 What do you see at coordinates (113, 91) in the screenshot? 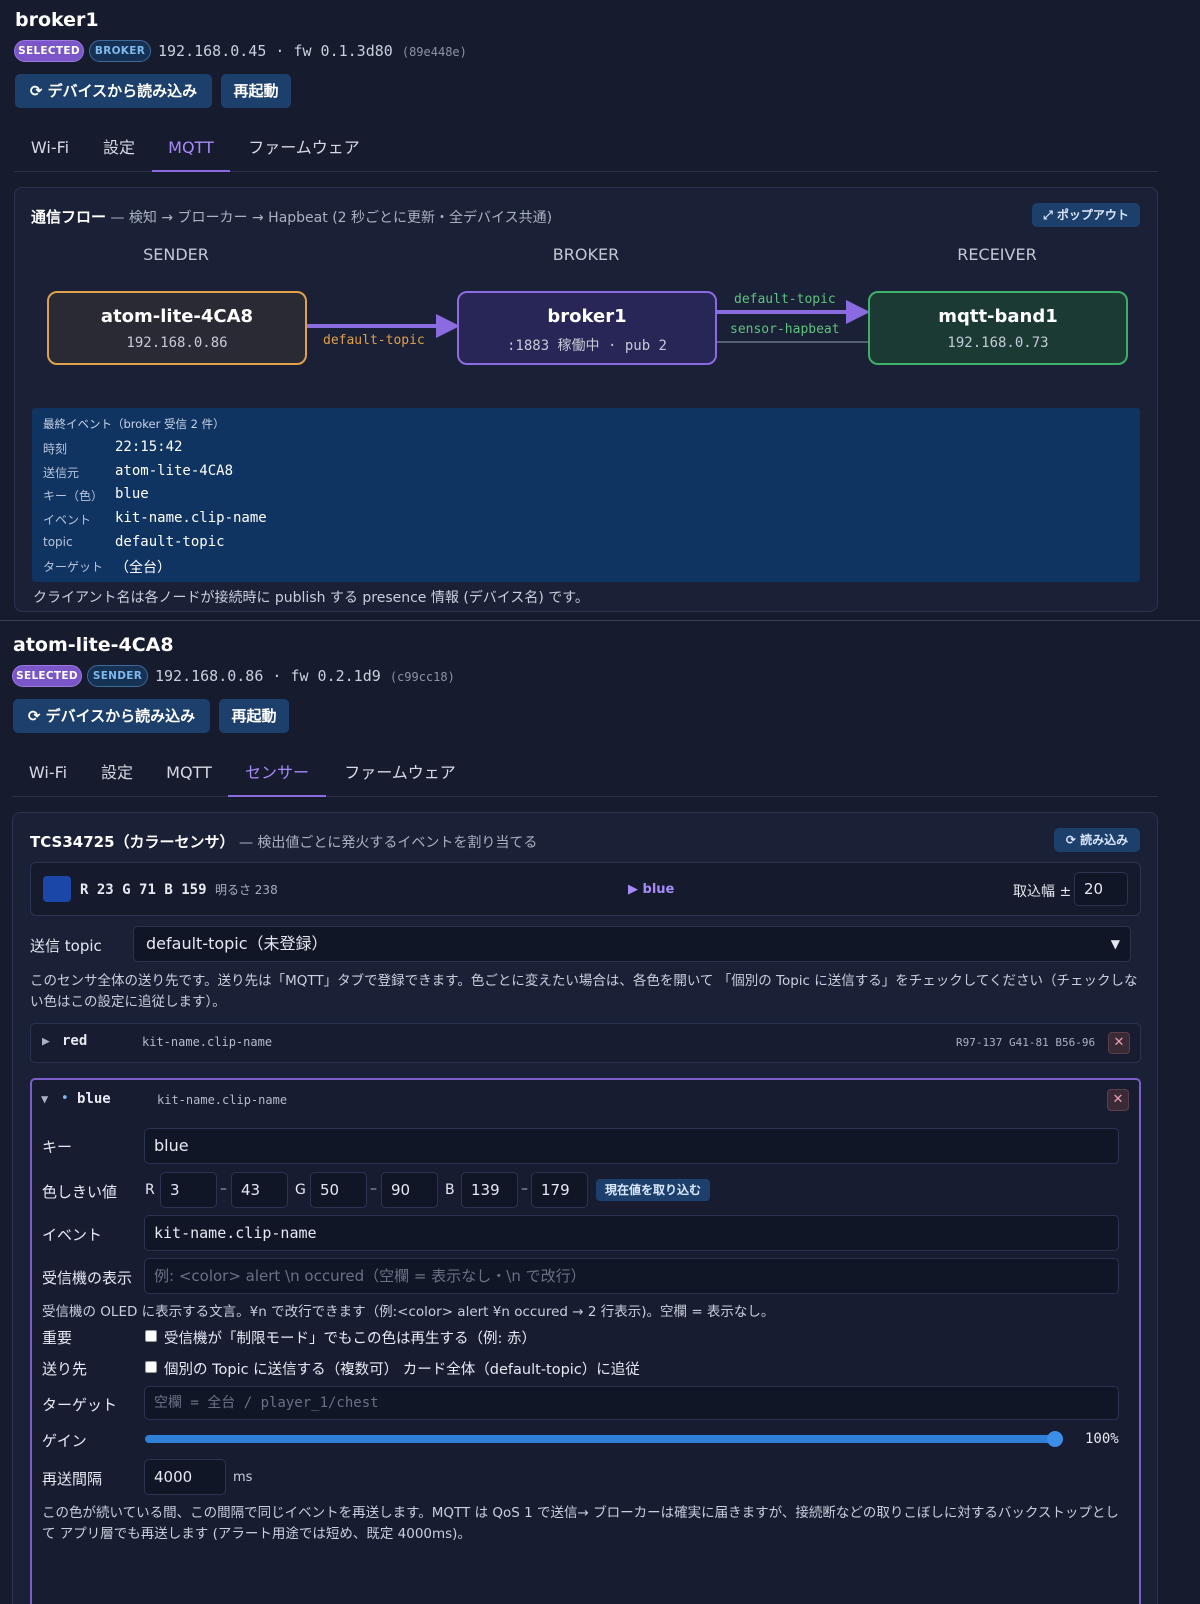
I see `read-from-device-button: ⟳ デバイスから読み込み` at bounding box center [113, 91].